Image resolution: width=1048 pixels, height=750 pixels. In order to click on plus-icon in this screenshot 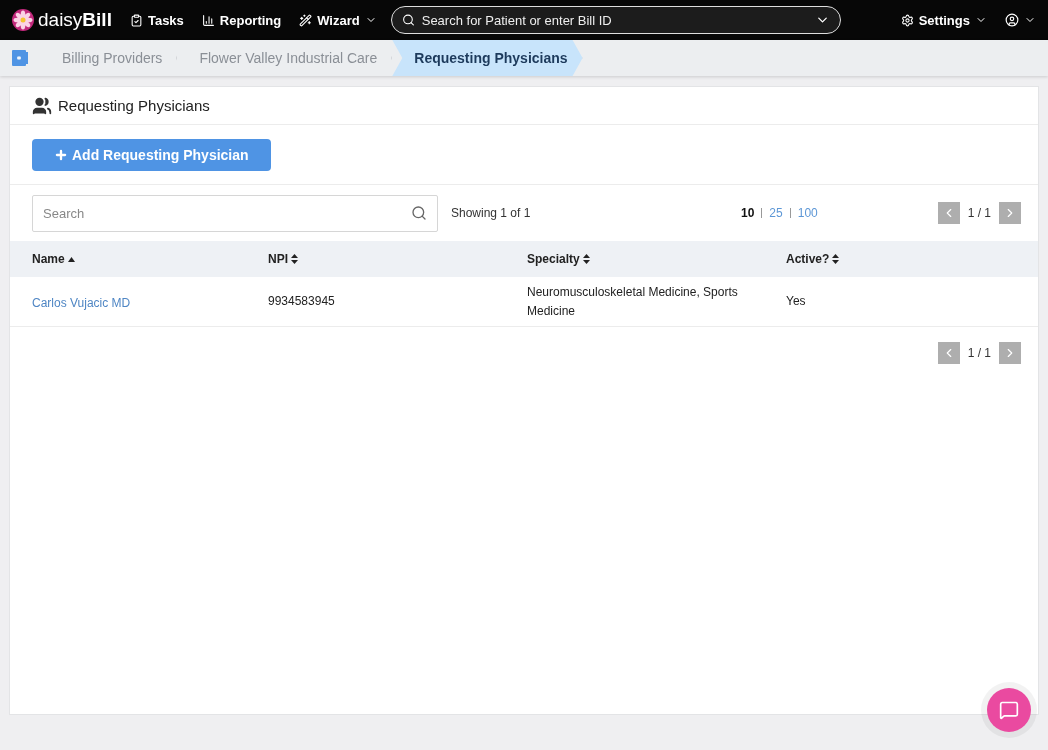, I will do `click(61, 154)`.